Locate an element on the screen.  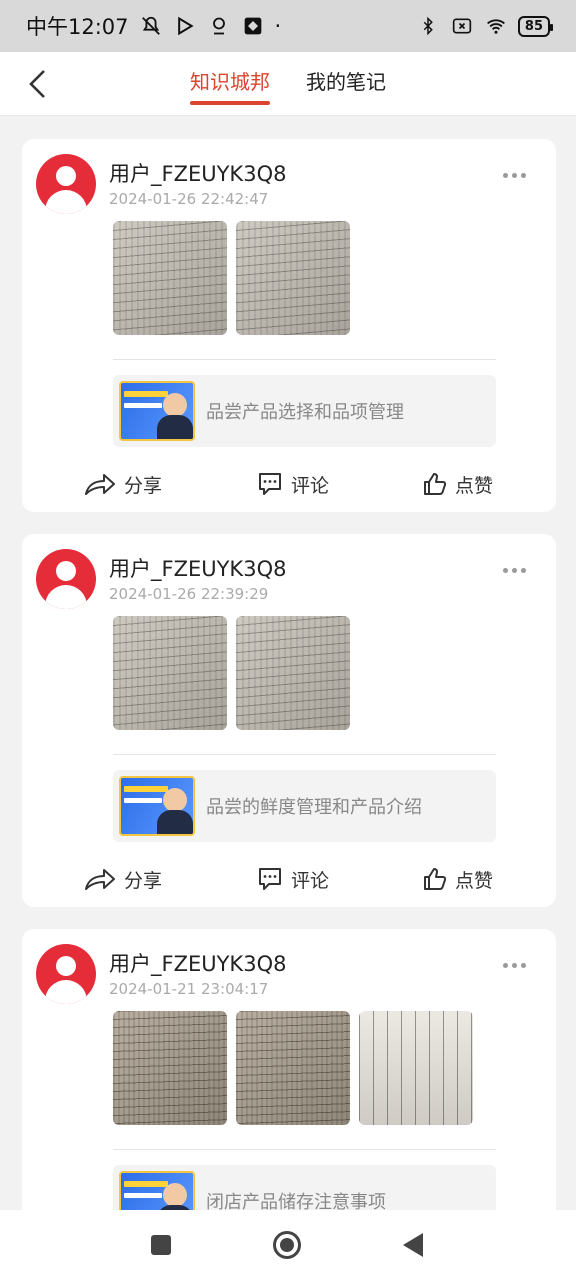
course-link: 闭店产品储存注意事项 is located at coordinates (304, 1187).